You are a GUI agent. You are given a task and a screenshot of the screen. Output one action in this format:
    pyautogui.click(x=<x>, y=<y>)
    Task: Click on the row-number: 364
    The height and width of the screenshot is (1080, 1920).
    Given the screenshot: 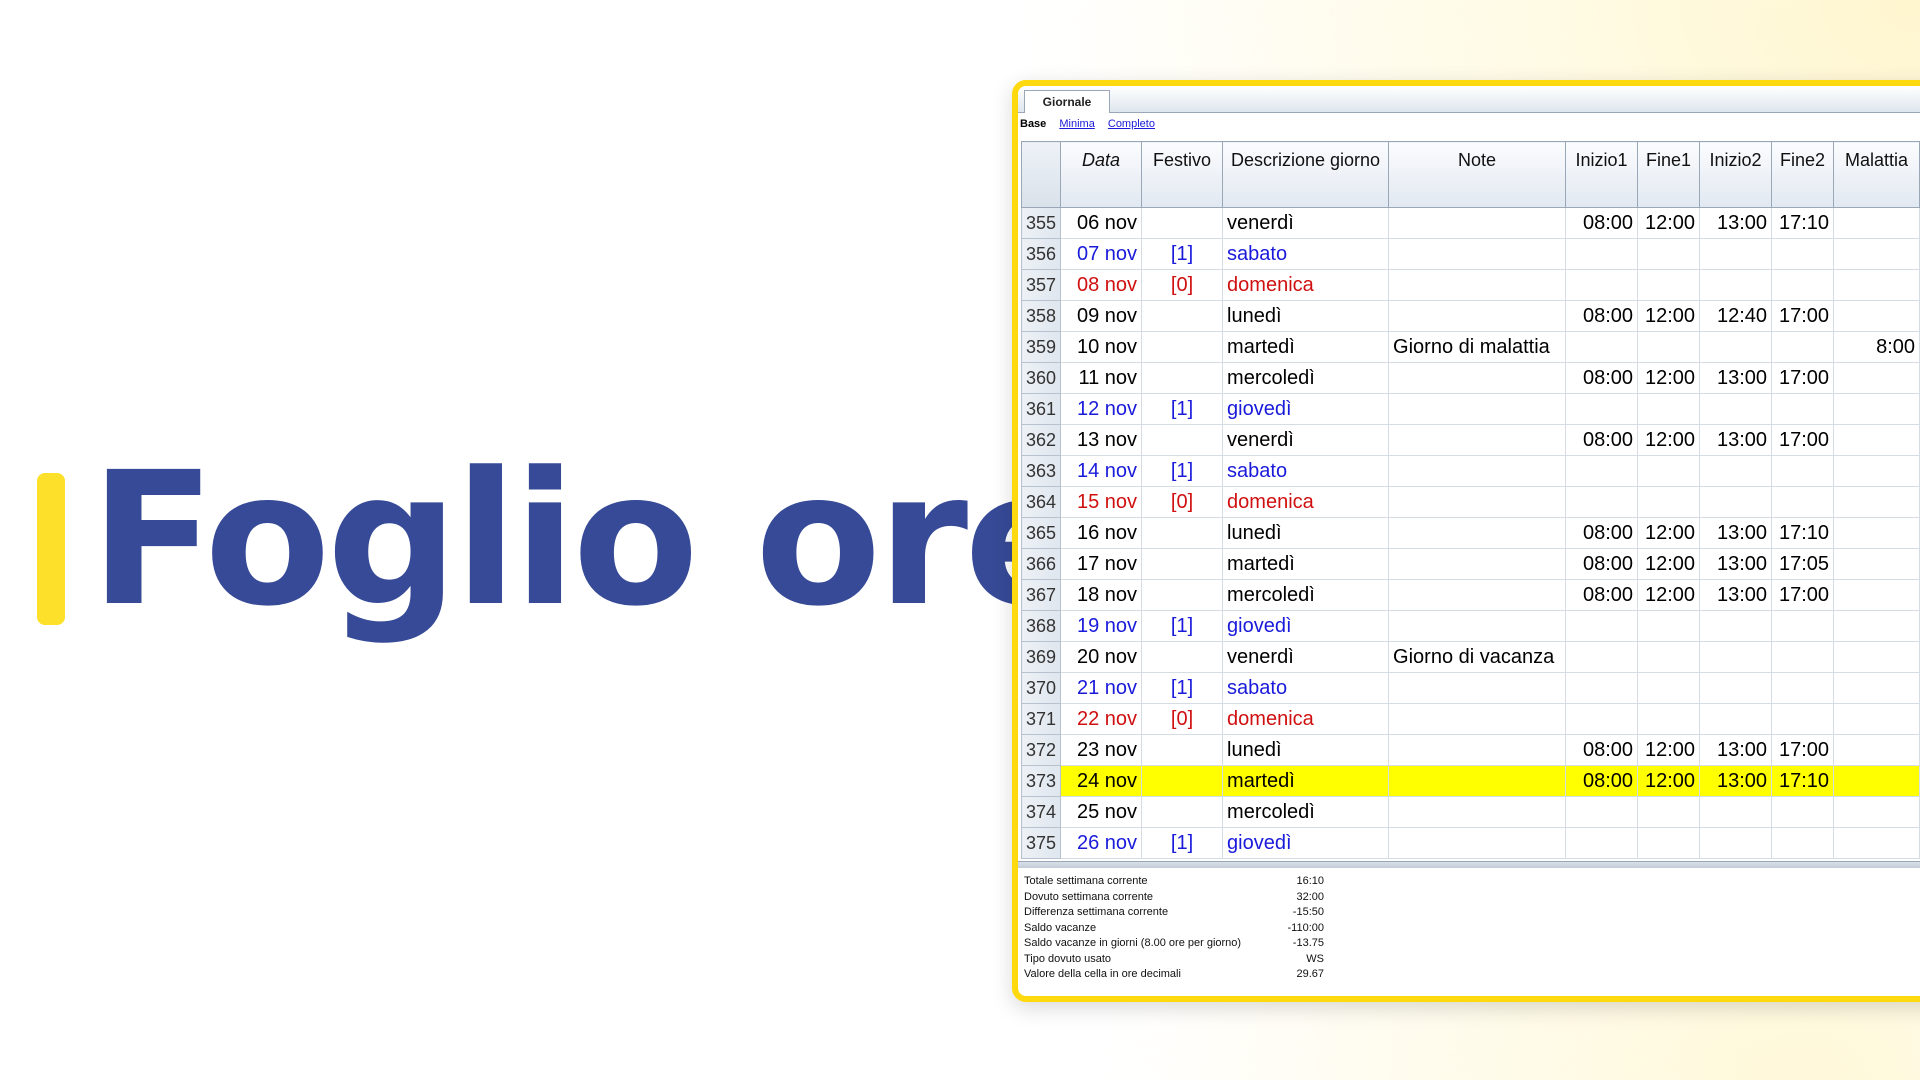 What is the action you would take?
    pyautogui.click(x=1041, y=502)
    